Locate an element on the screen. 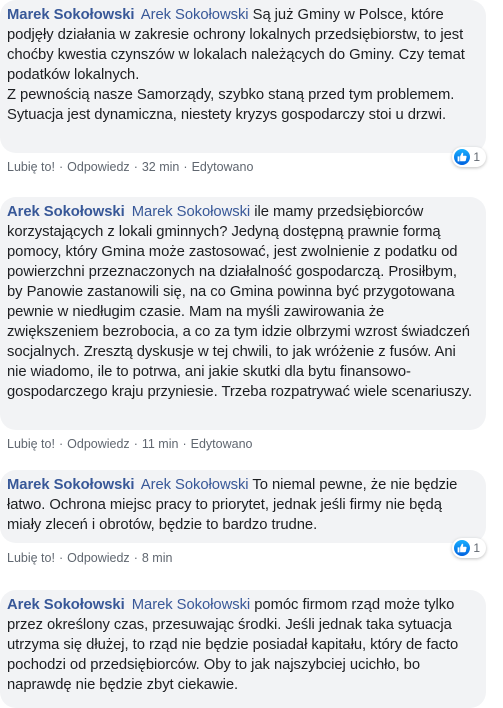  comment-actions: Lubię to! · Odpowiedz · 8 min is located at coordinates (243, 558).